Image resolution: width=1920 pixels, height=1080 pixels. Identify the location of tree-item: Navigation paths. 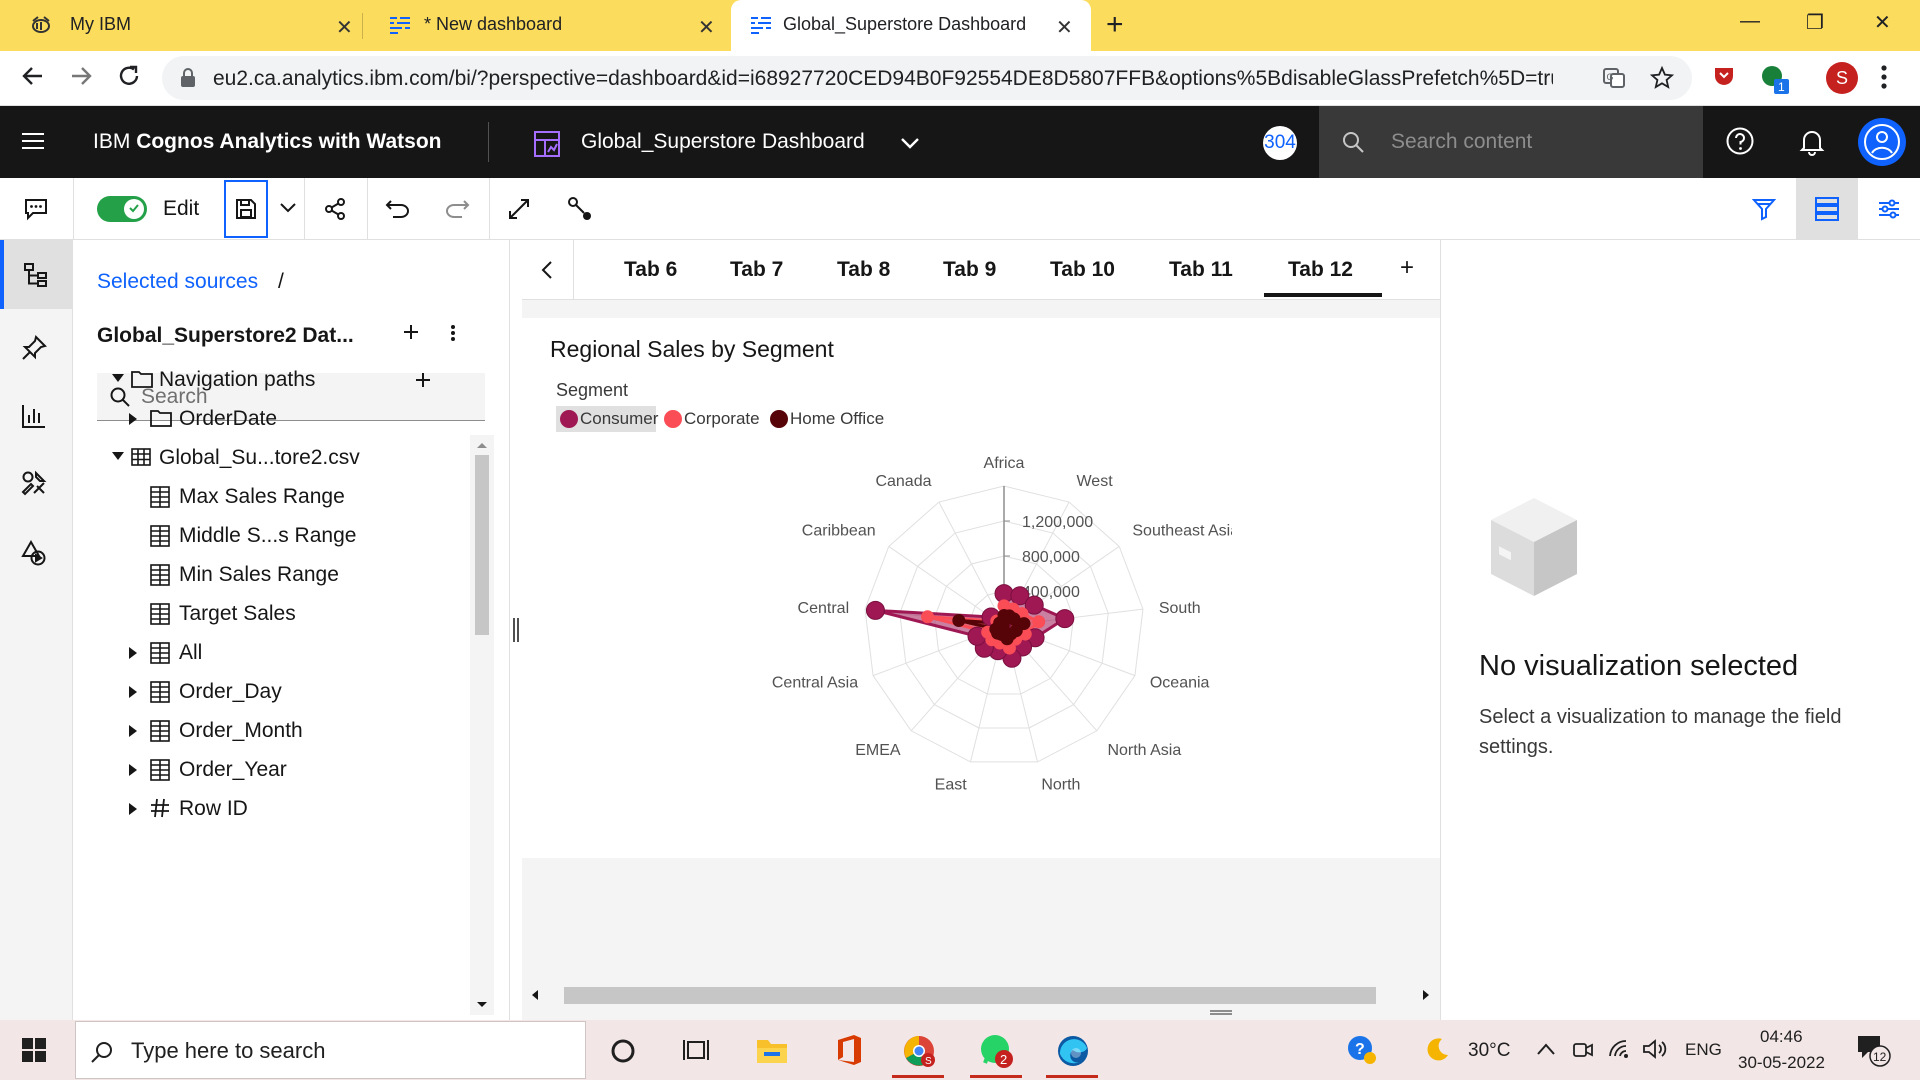
(268, 380).